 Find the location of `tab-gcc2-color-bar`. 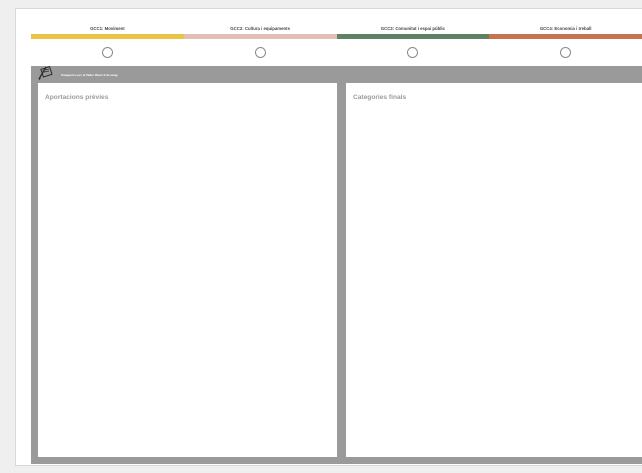

tab-gcc2-color-bar is located at coordinates (260, 36).